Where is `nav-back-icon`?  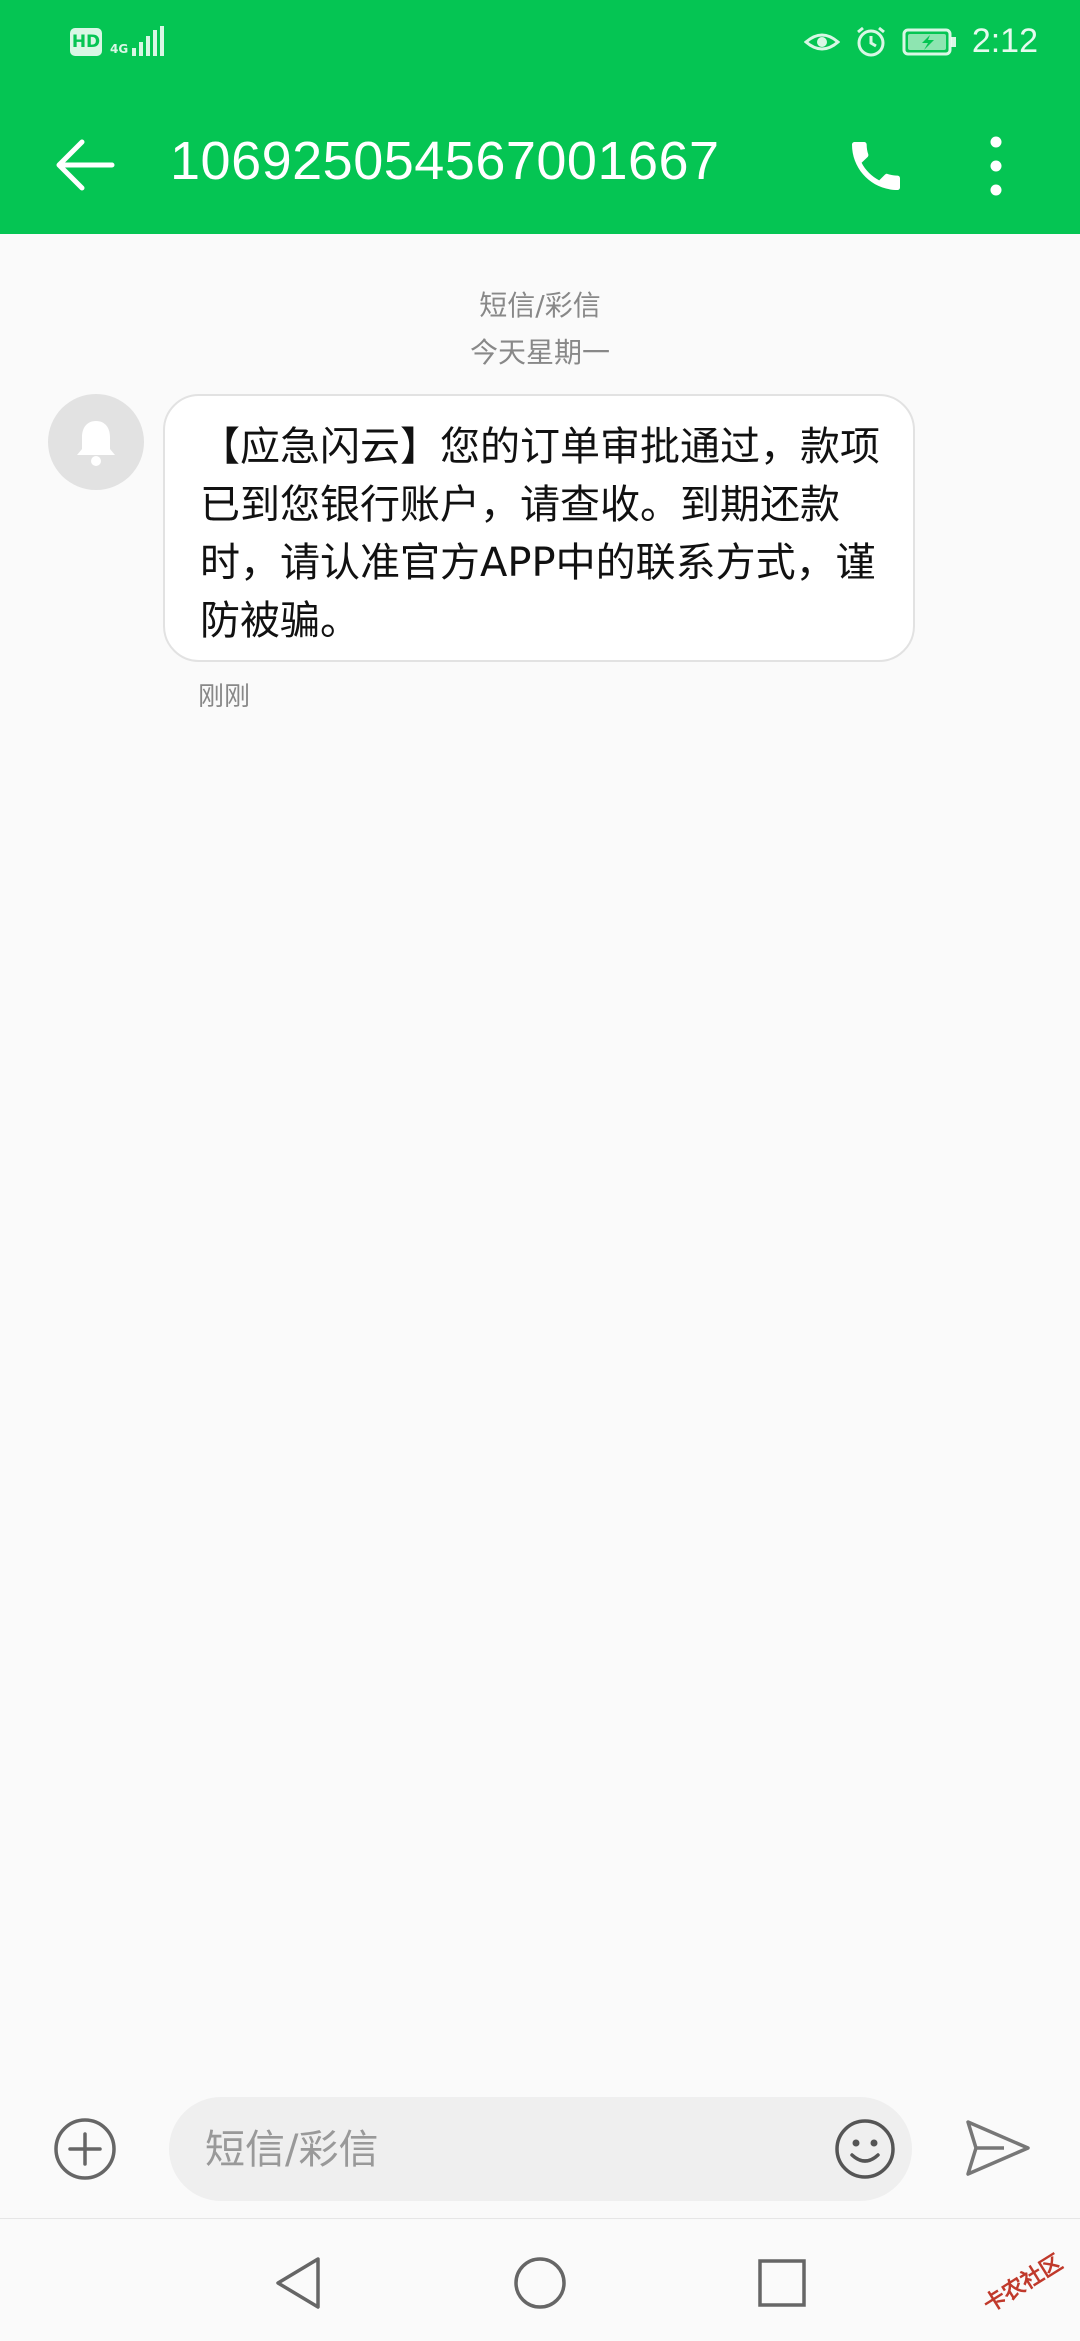
nav-back-icon is located at coordinates (298, 2283).